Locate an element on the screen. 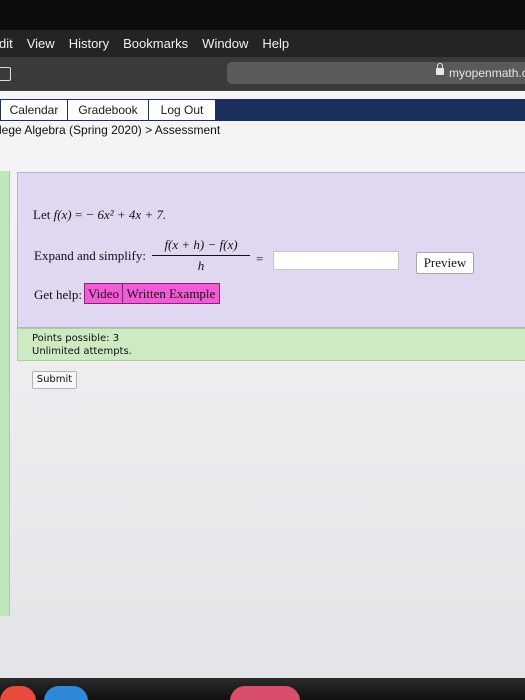 This screenshot has height=700, width=525. question-statement: Let f(x) = − 6x² + 4x + 7. is located at coordinates (99, 215).